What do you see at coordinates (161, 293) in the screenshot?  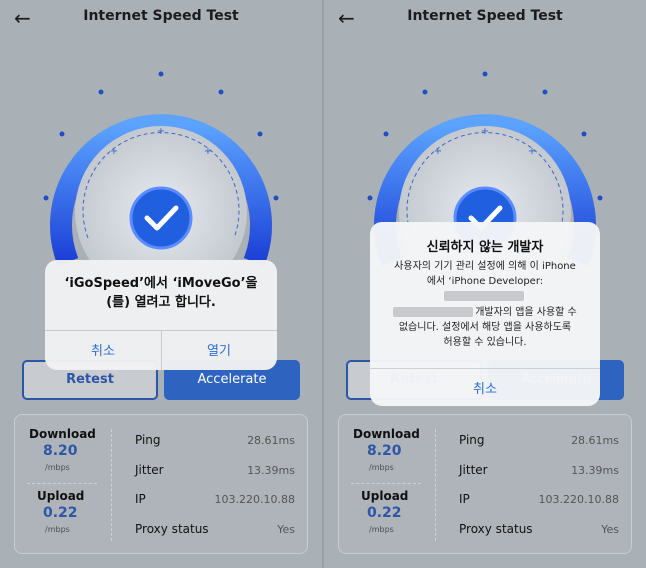 I see `alert-message: ‘iGoSpeed’에서 ‘iMoveGo’을 (를) 열려고 합니다.` at bounding box center [161, 293].